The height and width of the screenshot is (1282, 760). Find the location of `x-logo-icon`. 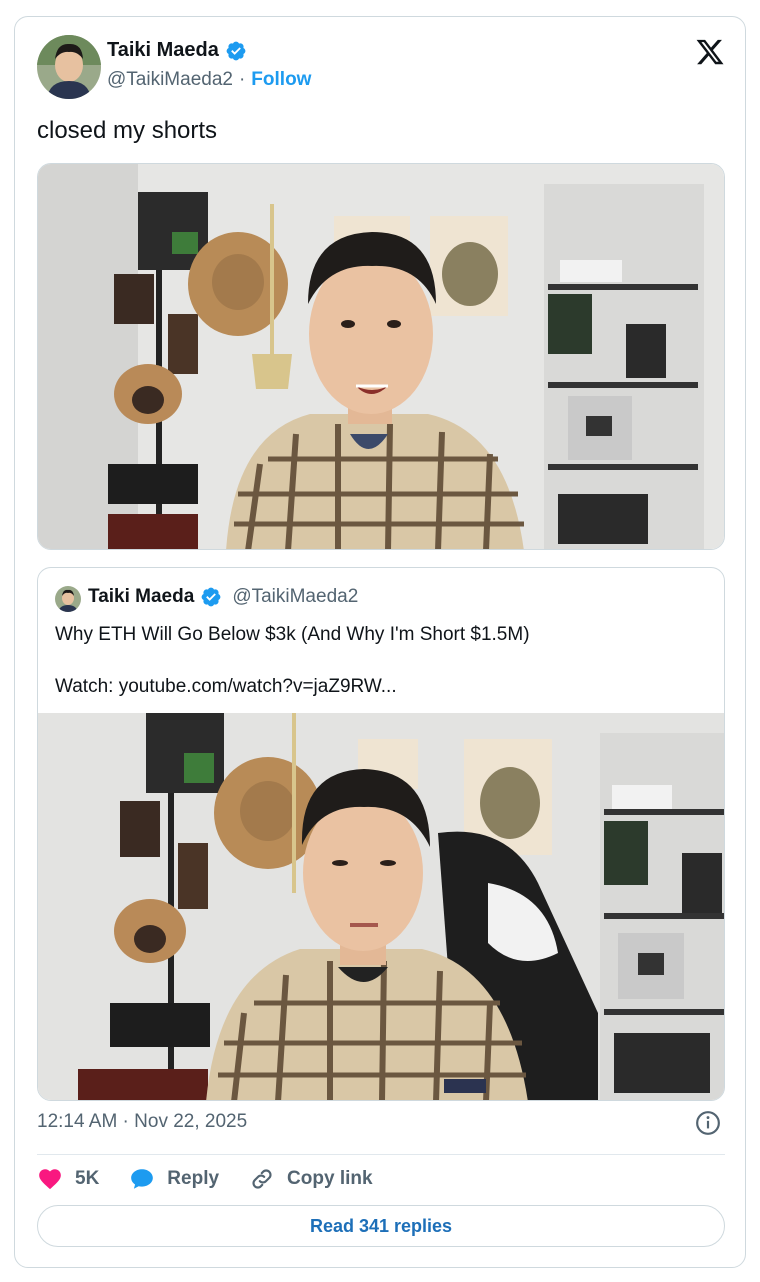

x-logo-icon is located at coordinates (710, 52).